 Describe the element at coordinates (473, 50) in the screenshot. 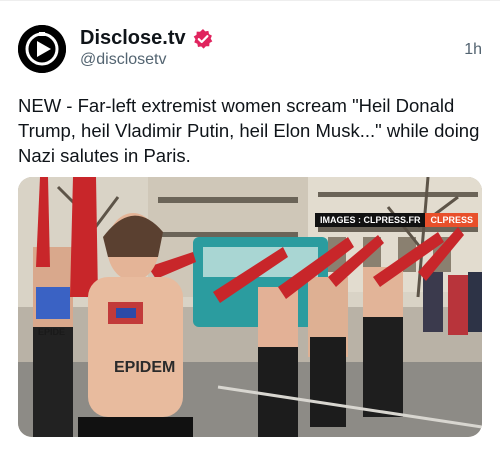

I see `post-timestamp: 1h` at that location.